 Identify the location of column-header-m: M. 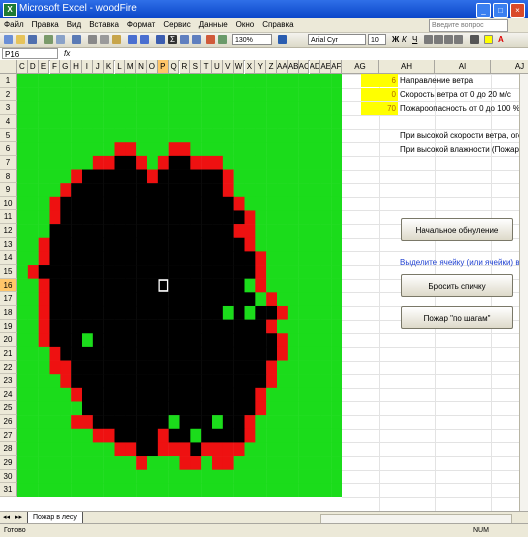
(131, 67).